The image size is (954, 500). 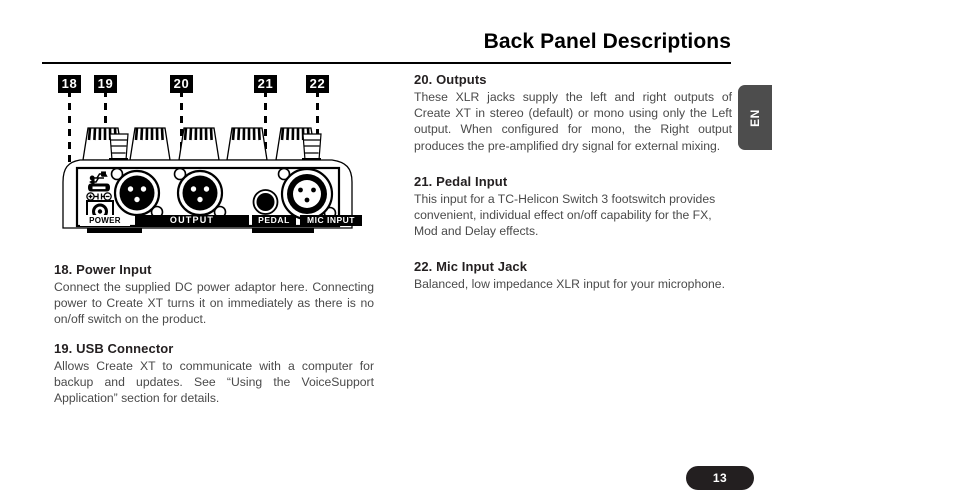 I want to click on language-tab-label: EN, so click(x=754, y=117).